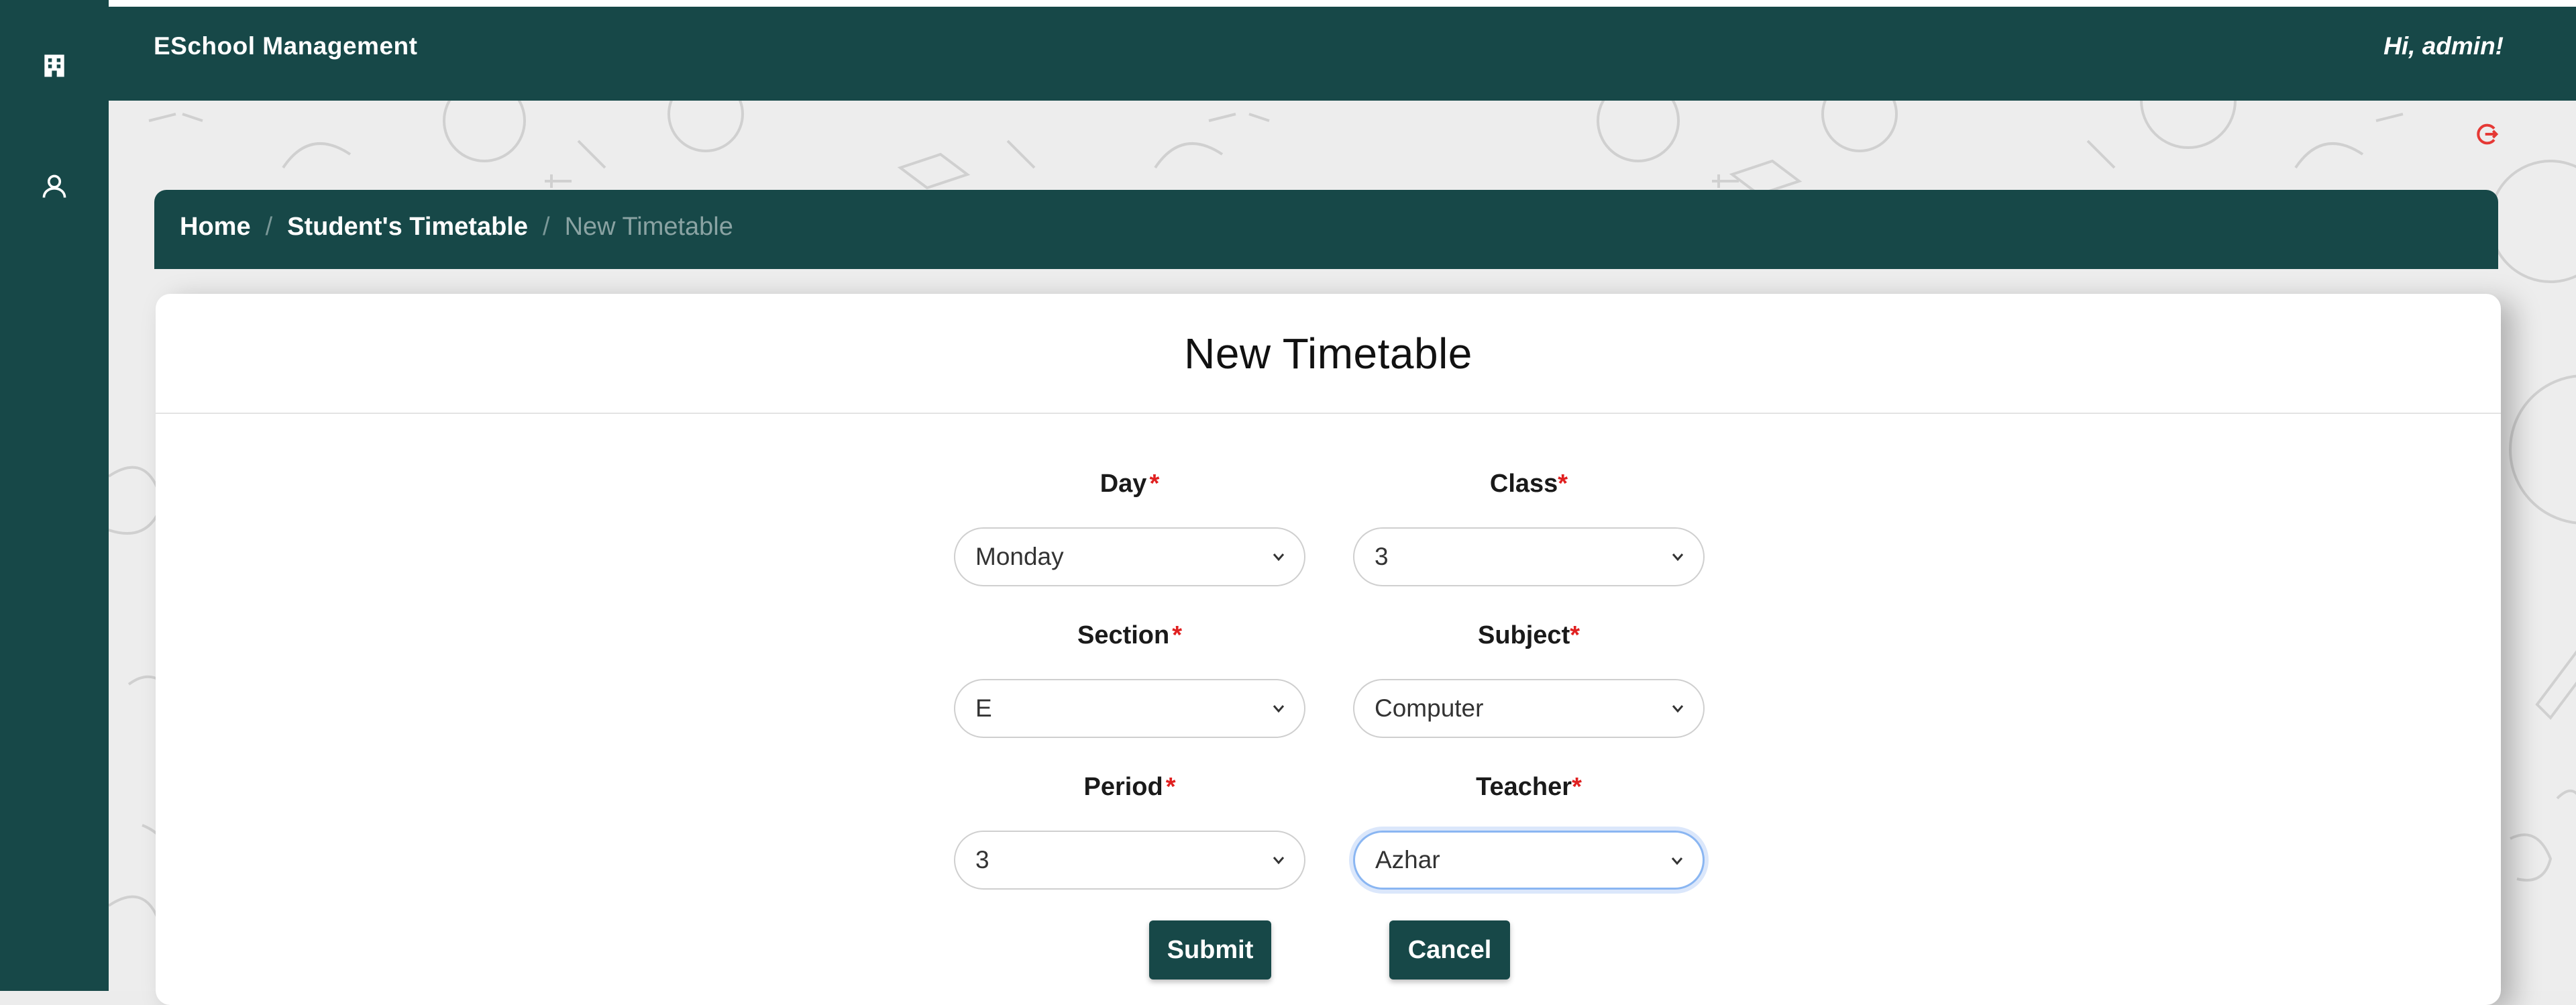 This screenshot has width=2576, height=1005. I want to click on day-label: Day *, so click(1129, 484).